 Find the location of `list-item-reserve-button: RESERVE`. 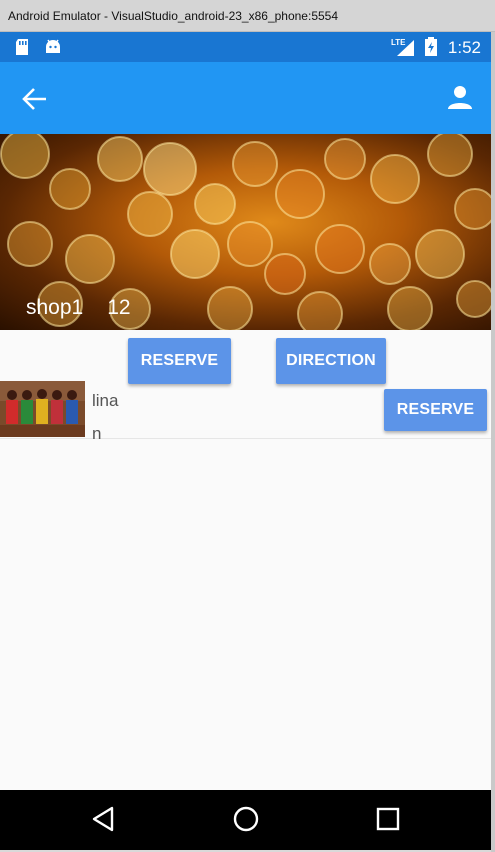

list-item-reserve-button: RESERVE is located at coordinates (435, 410).